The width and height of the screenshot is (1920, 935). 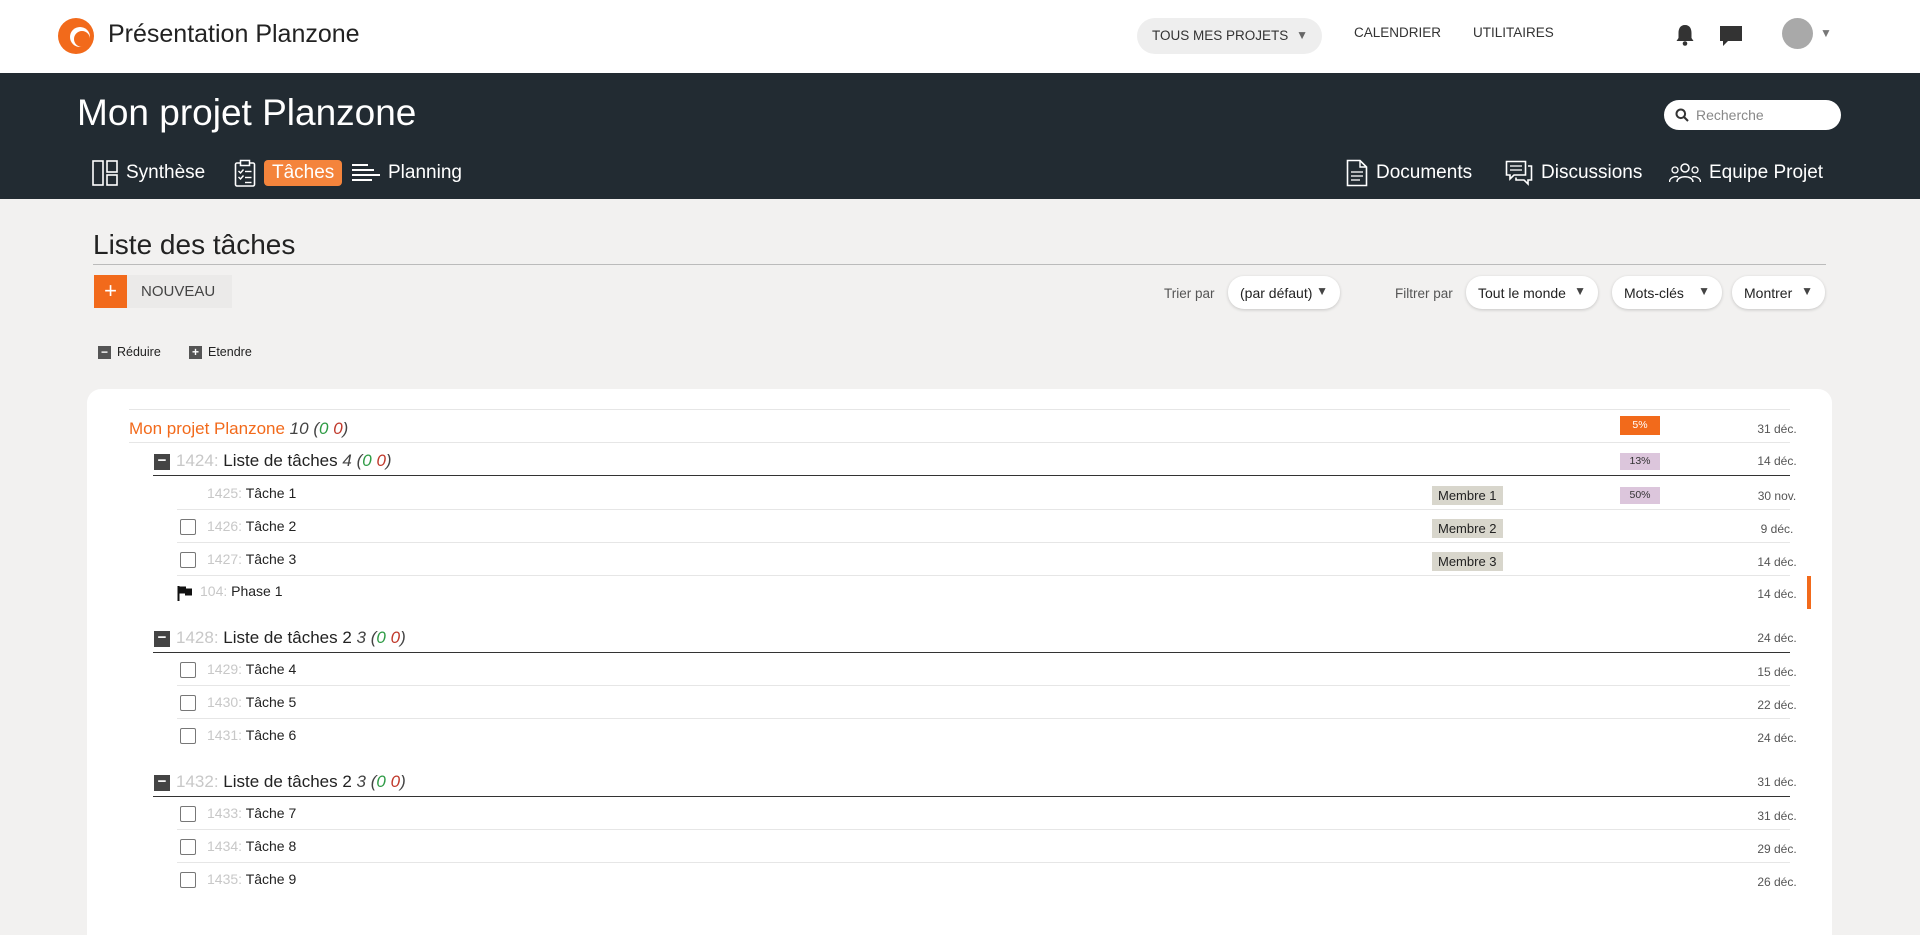 I want to click on due-date: 22 déc., so click(x=1777, y=705).